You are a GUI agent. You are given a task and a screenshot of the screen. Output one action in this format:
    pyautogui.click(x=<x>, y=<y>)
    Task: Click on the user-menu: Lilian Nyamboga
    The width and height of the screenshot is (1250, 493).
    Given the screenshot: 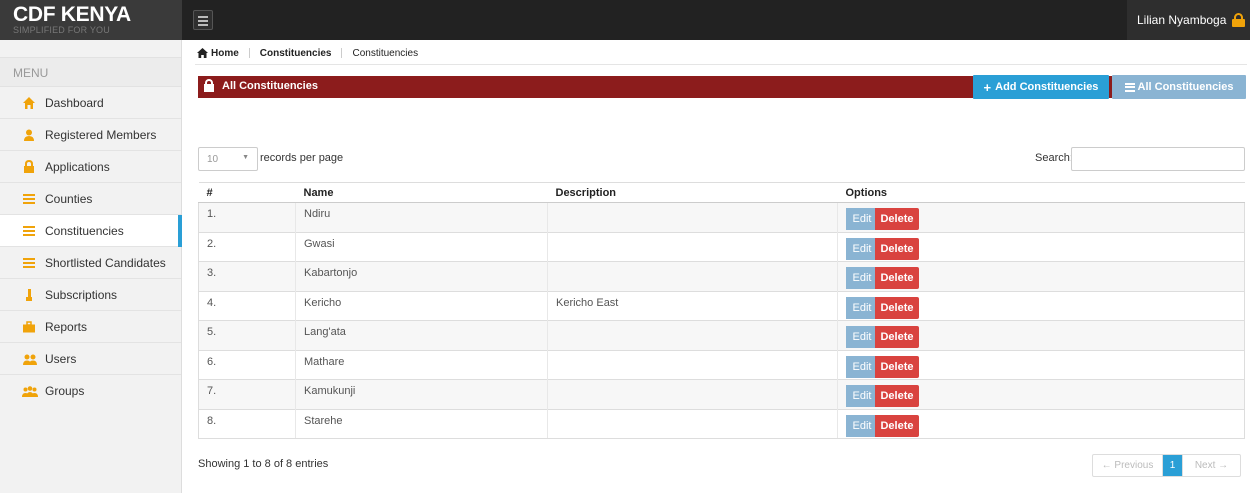 What is the action you would take?
    pyautogui.click(x=1188, y=20)
    